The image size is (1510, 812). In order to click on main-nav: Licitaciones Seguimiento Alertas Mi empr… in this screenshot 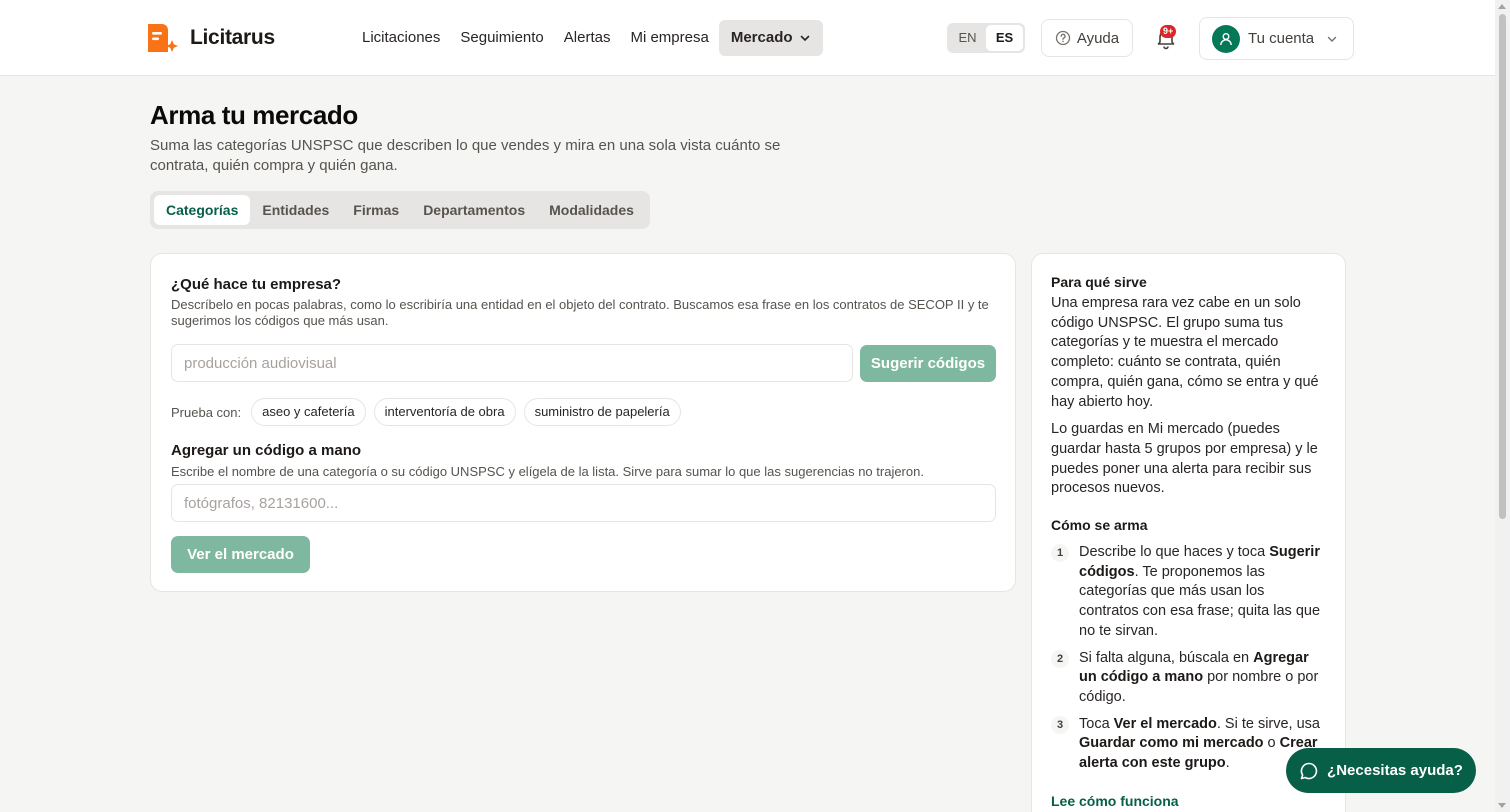, I will do `click(587, 38)`.